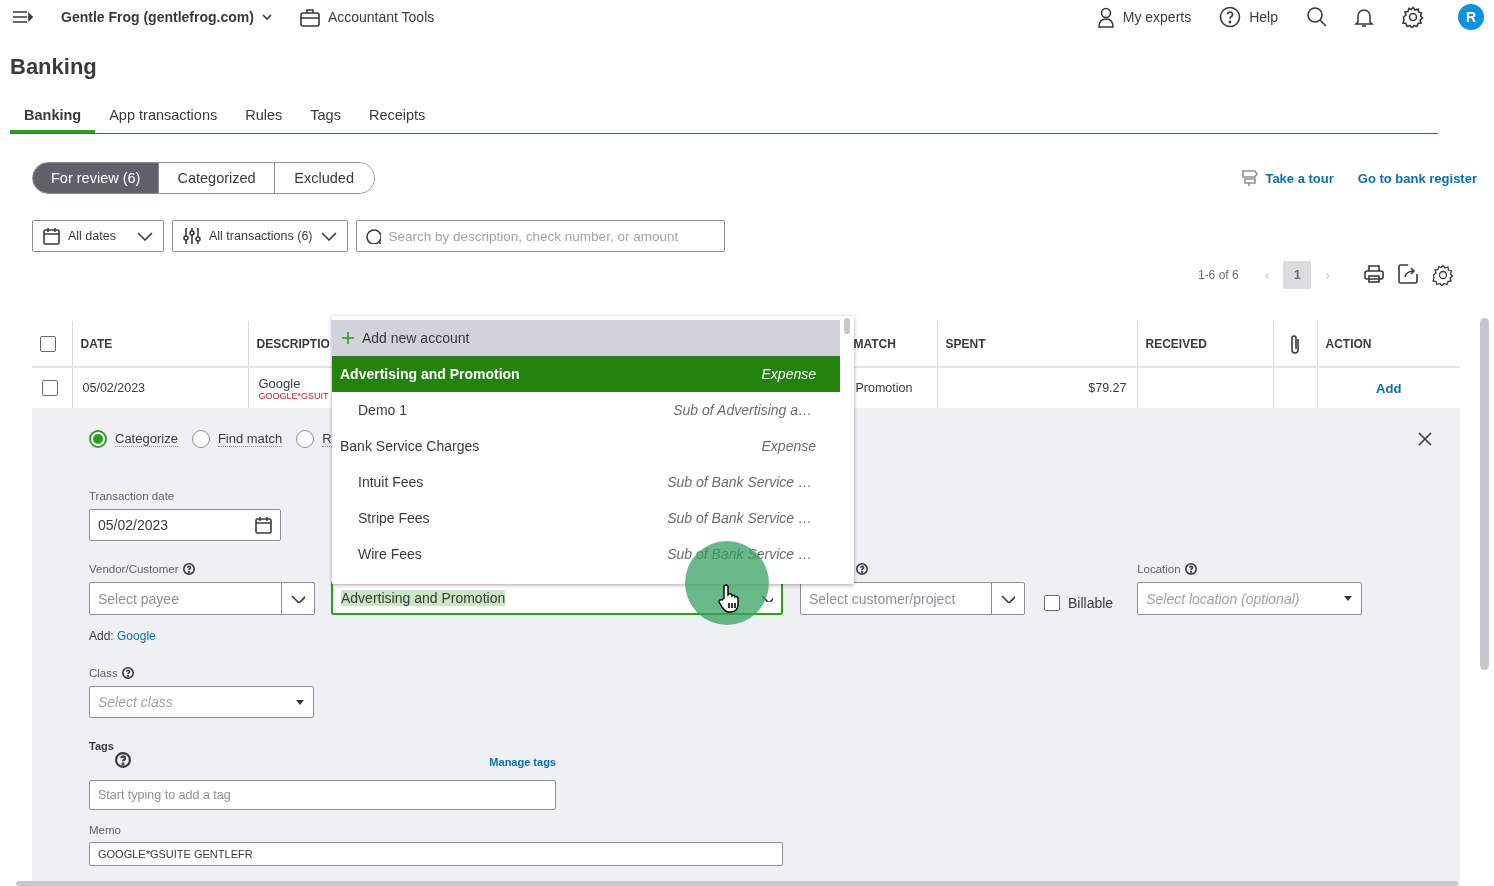 This screenshot has height=886, width=1494. Describe the element at coordinates (1105, 17) in the screenshot. I see `person-icon` at that location.